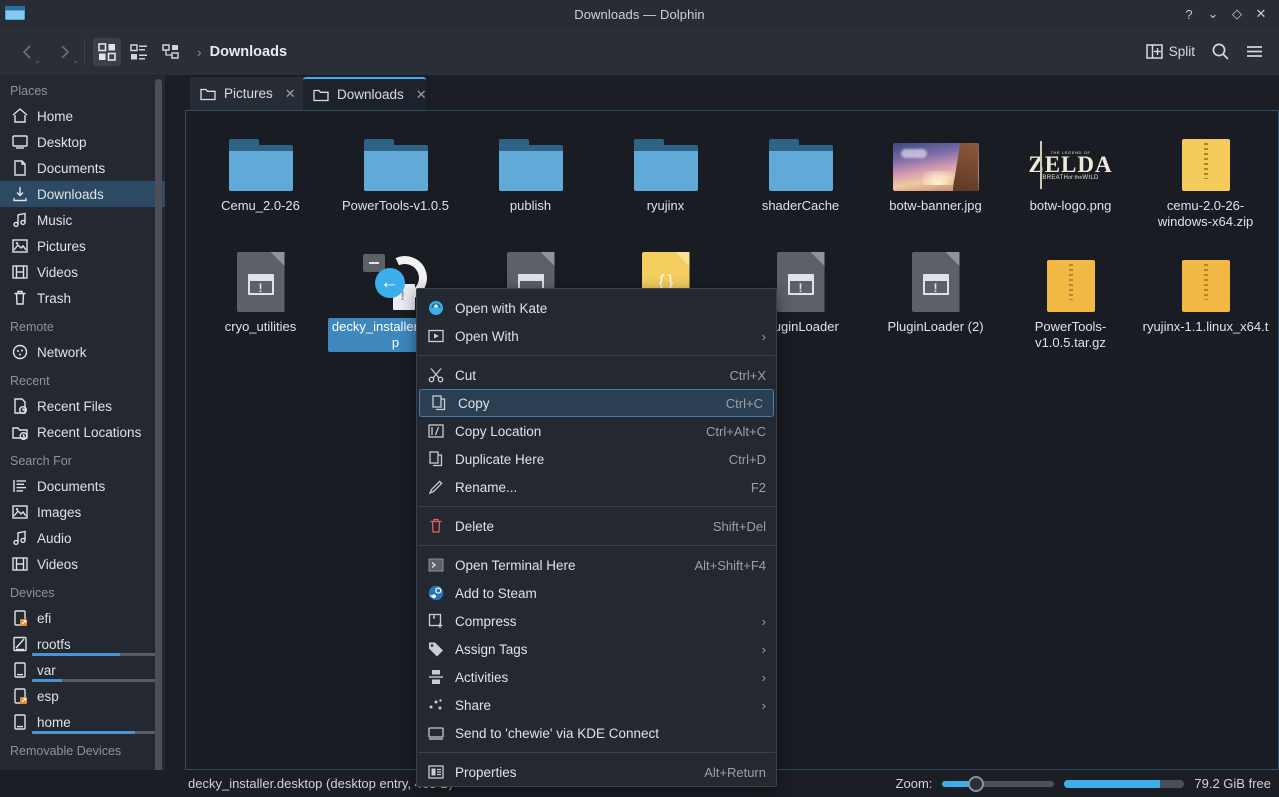 The height and width of the screenshot is (797, 1279). I want to click on sidebar-item-recent-locations: Recent Locations, so click(82, 432).